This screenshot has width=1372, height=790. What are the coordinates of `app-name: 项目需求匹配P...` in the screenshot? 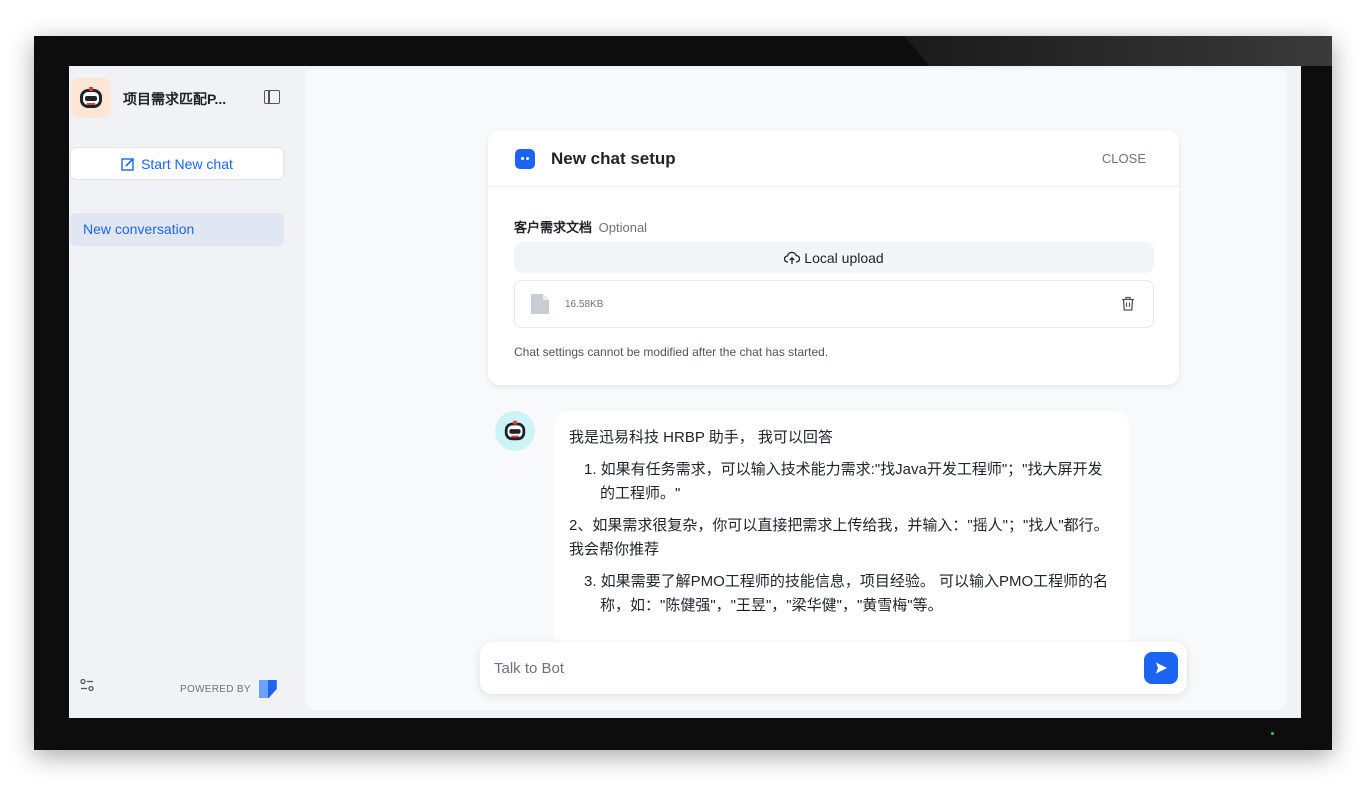 It's located at (175, 99).